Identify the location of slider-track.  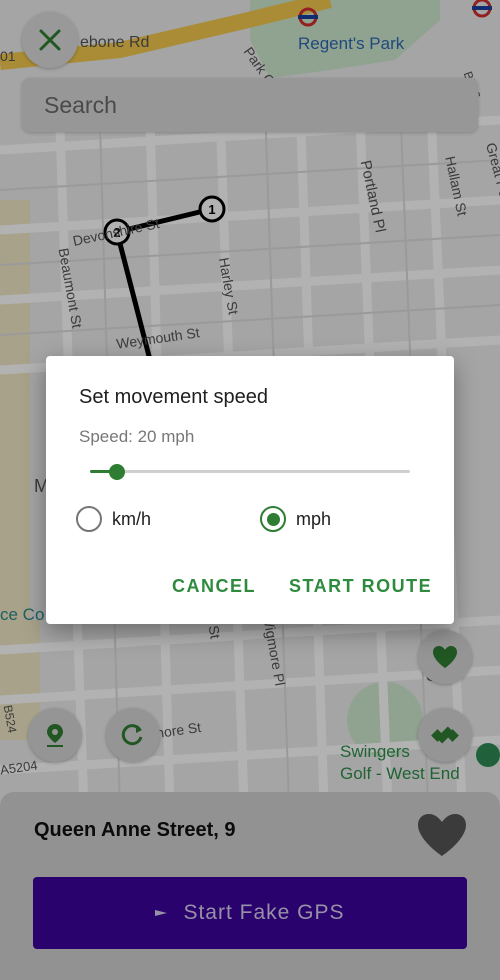
(250, 471).